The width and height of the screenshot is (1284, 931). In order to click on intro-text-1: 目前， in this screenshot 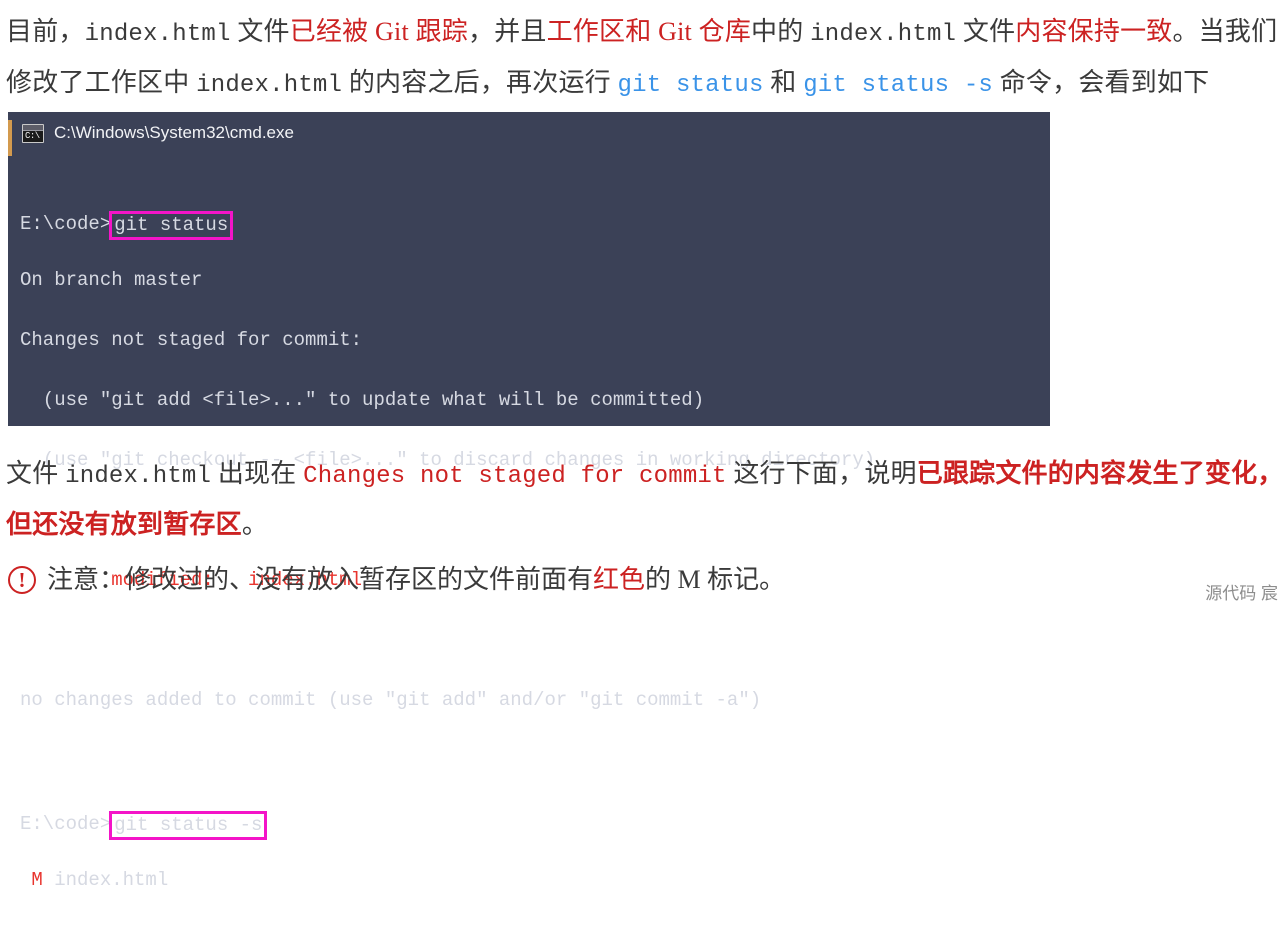, I will do `click(45, 31)`.